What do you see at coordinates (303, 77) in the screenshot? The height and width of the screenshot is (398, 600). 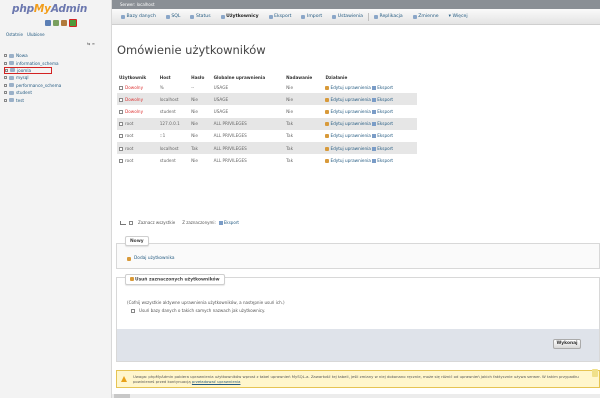 I see `column-header-grant: Nadawanie` at bounding box center [303, 77].